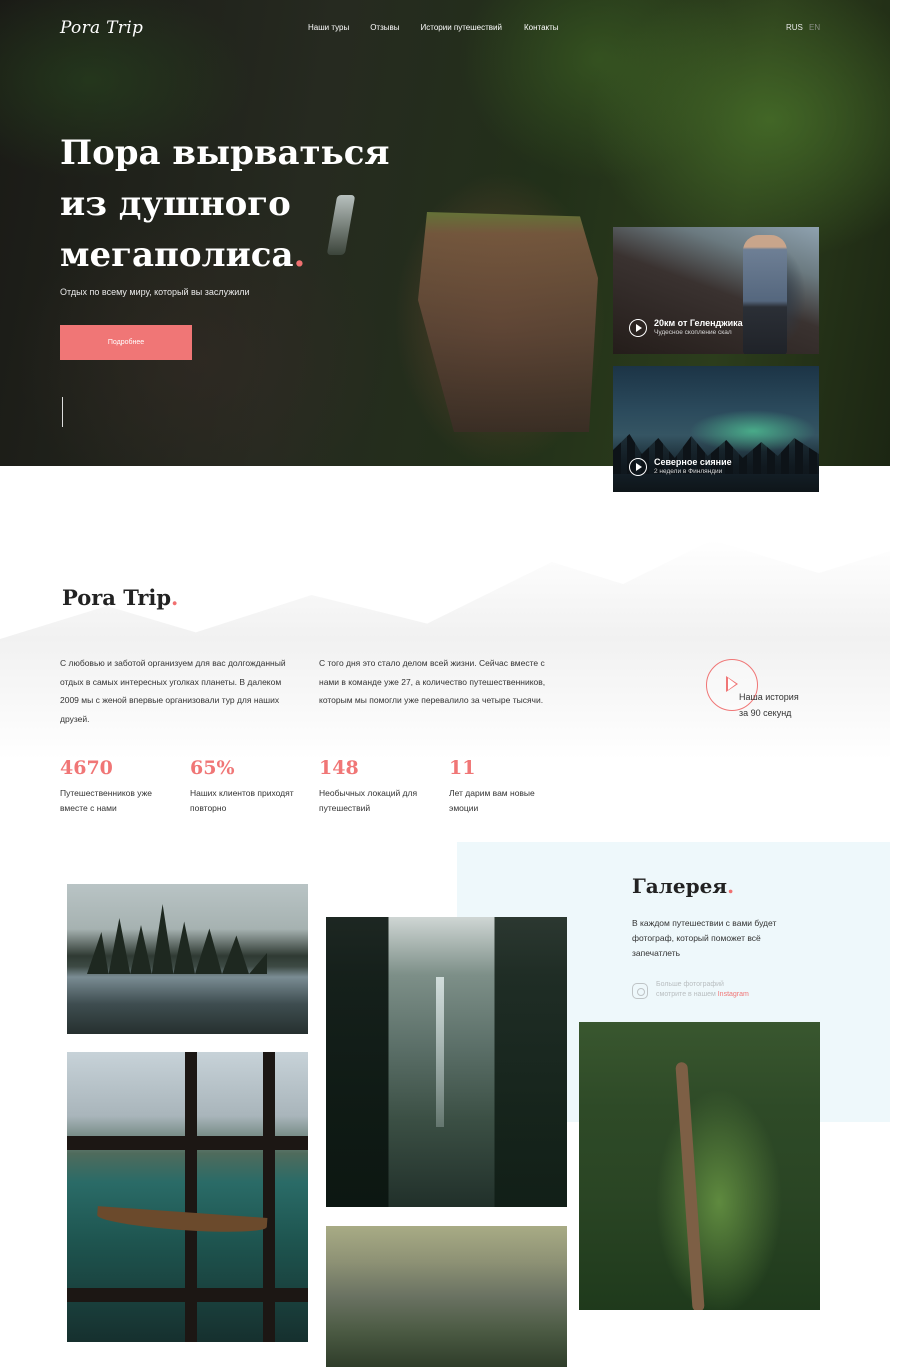 The image size is (911, 1367). What do you see at coordinates (339, 768) in the screenshot?
I see `stat-number: 148` at bounding box center [339, 768].